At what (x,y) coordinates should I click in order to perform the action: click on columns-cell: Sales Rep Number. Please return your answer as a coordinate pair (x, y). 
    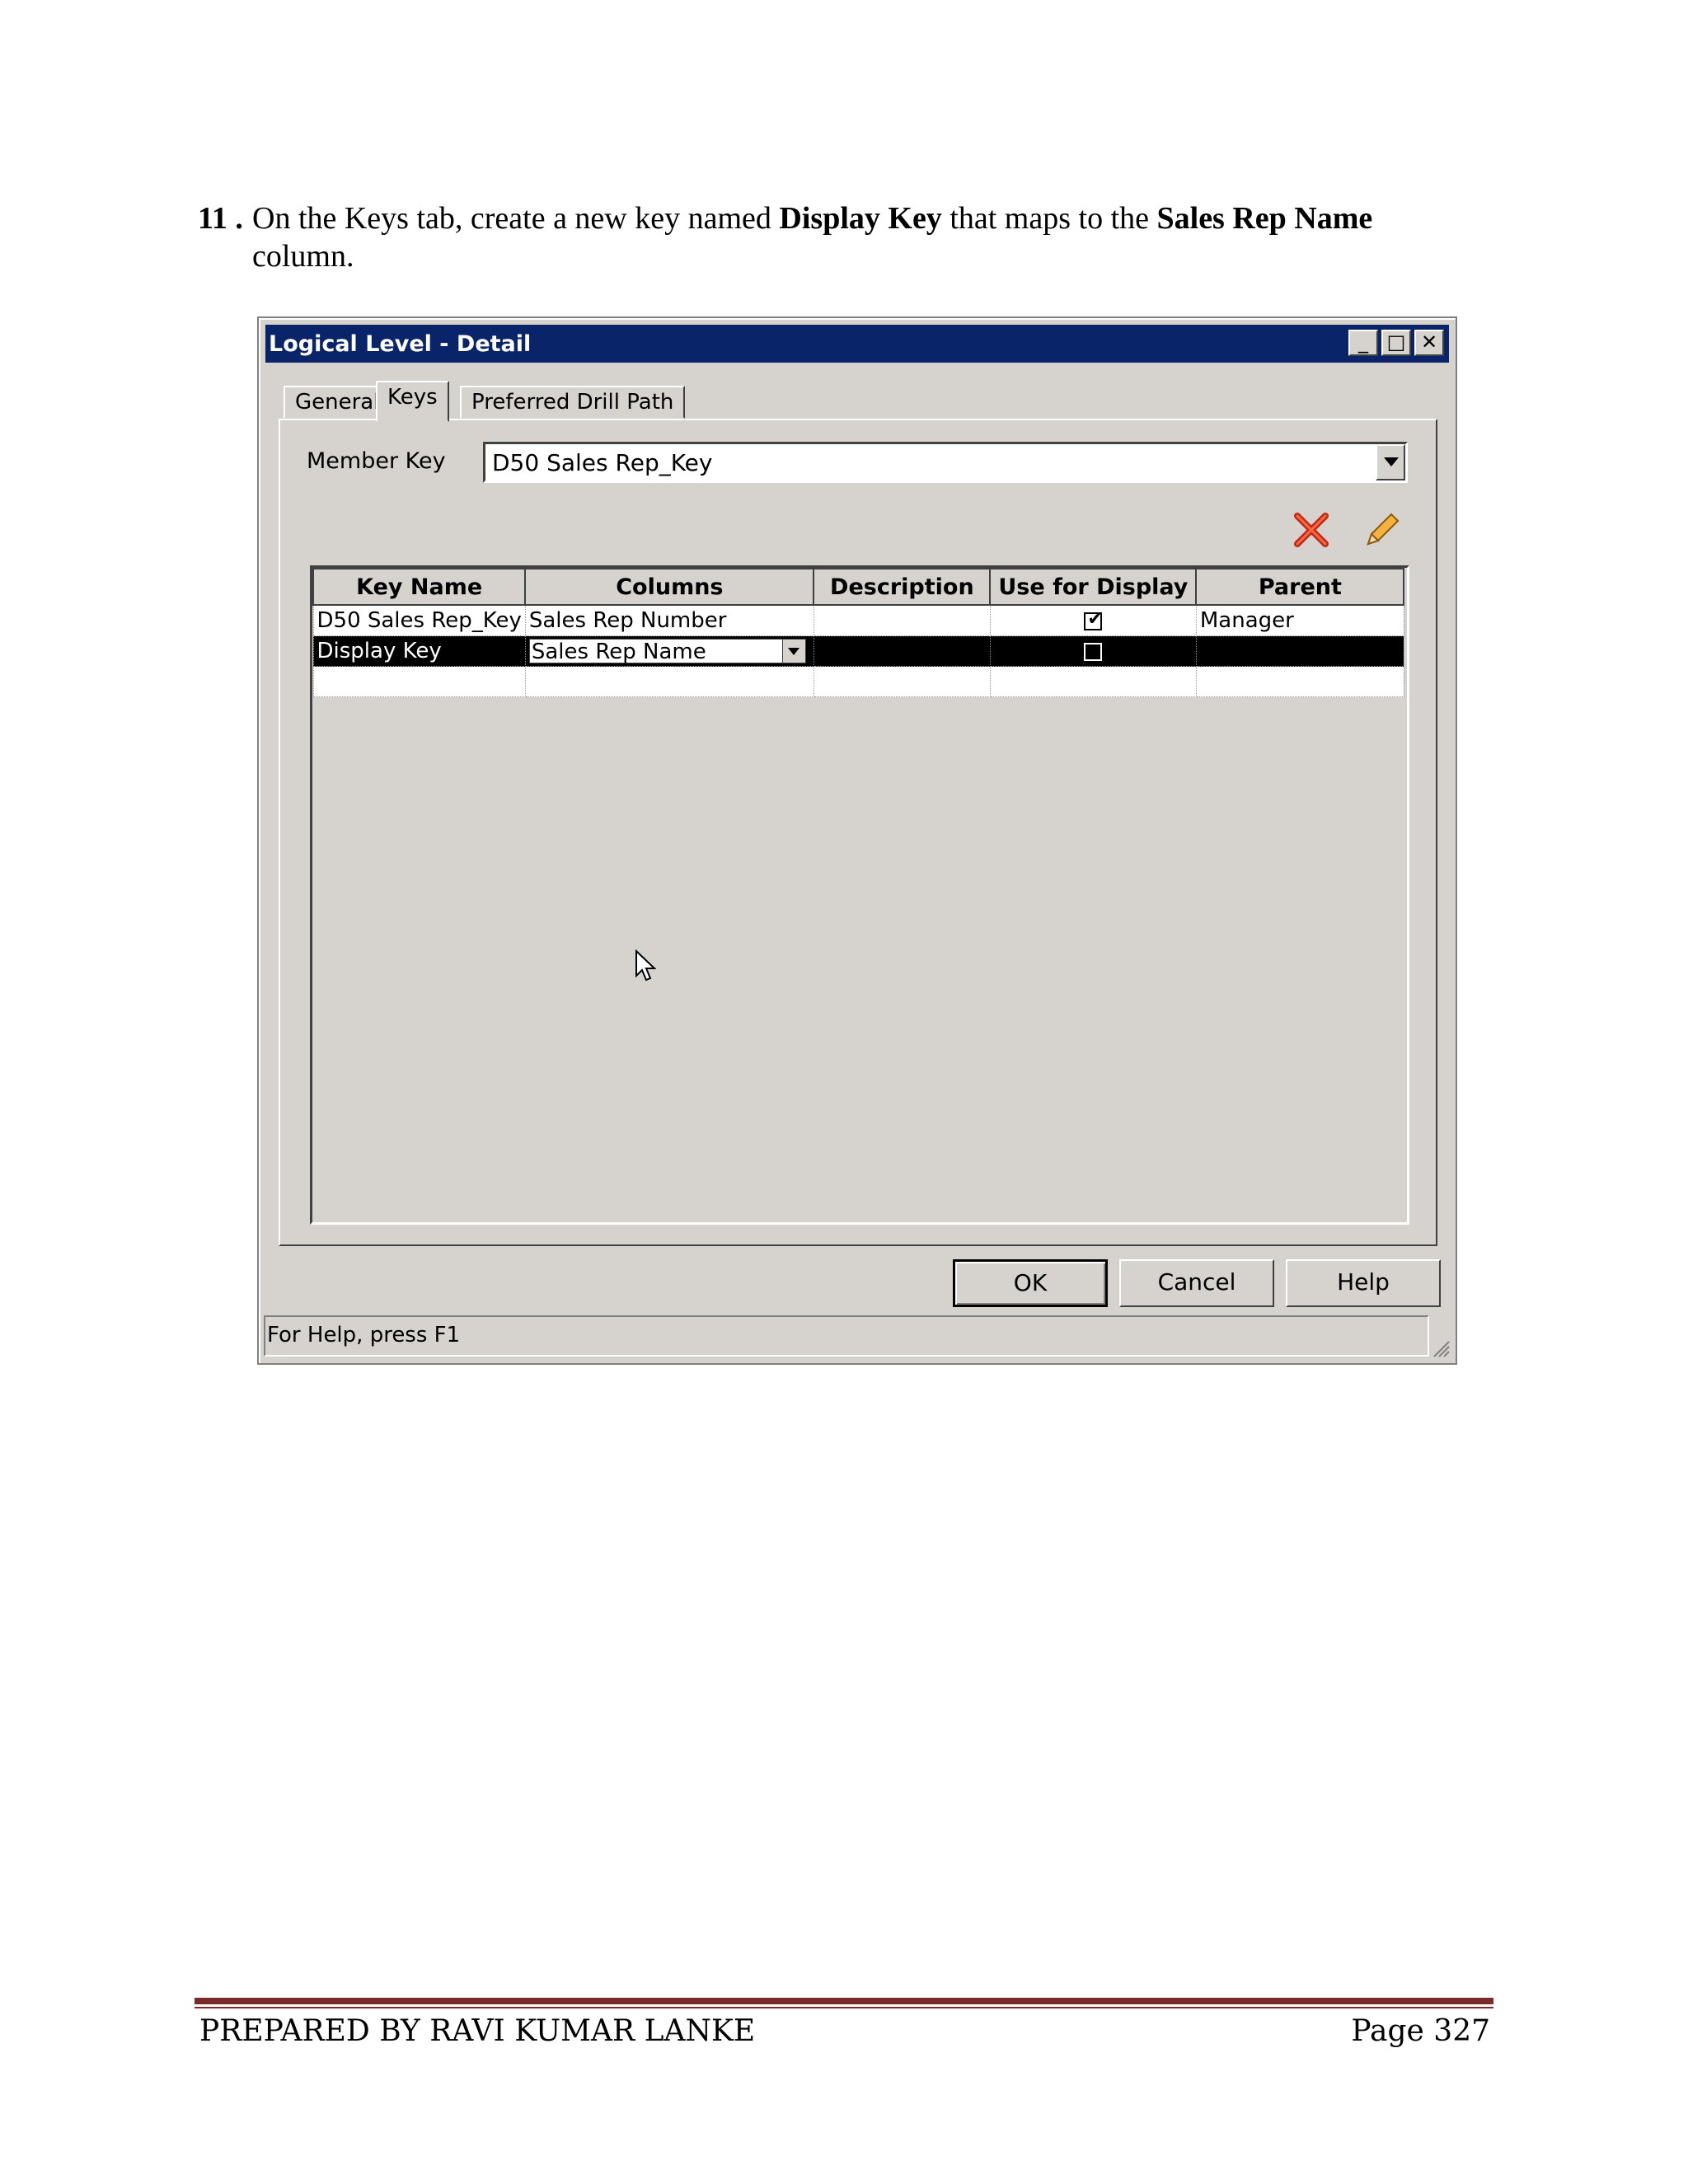
    Looking at the image, I should click on (669, 620).